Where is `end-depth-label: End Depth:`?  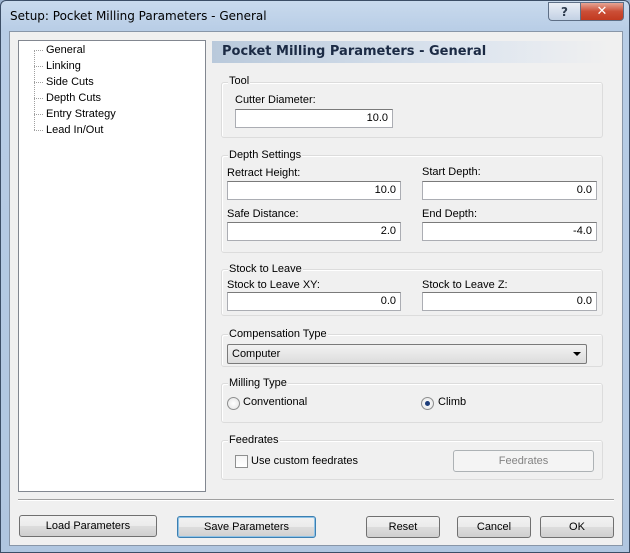 end-depth-label: End Depth: is located at coordinates (450, 214).